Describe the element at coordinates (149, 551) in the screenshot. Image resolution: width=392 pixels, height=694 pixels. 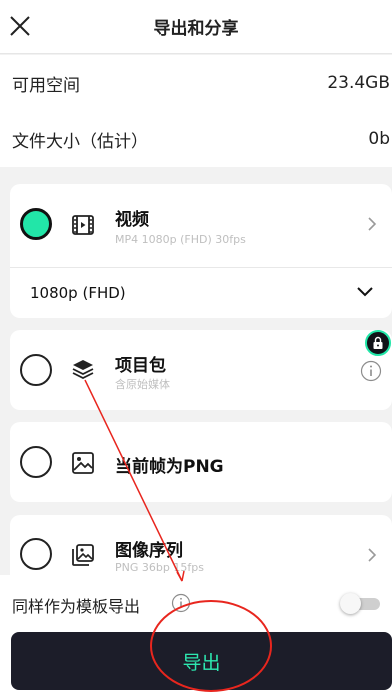
I see `sequence-option-title: 图像序列` at that location.